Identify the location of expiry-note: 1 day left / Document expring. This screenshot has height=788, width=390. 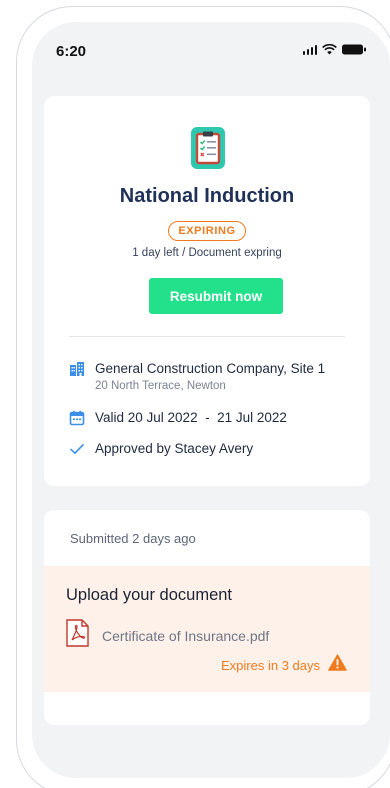
(207, 253).